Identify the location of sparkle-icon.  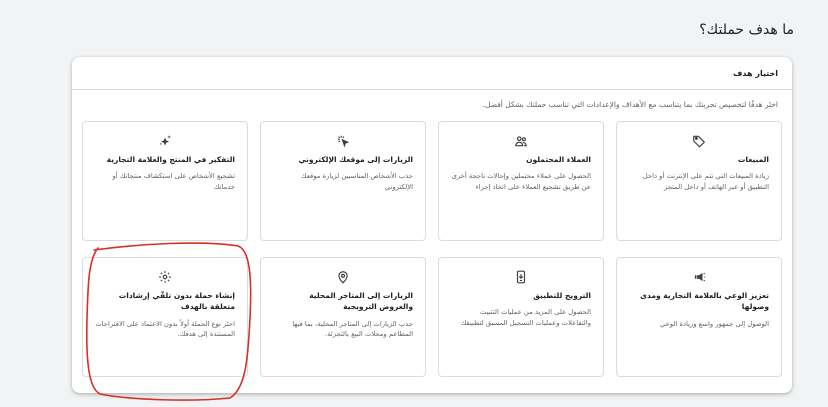
(165, 141).